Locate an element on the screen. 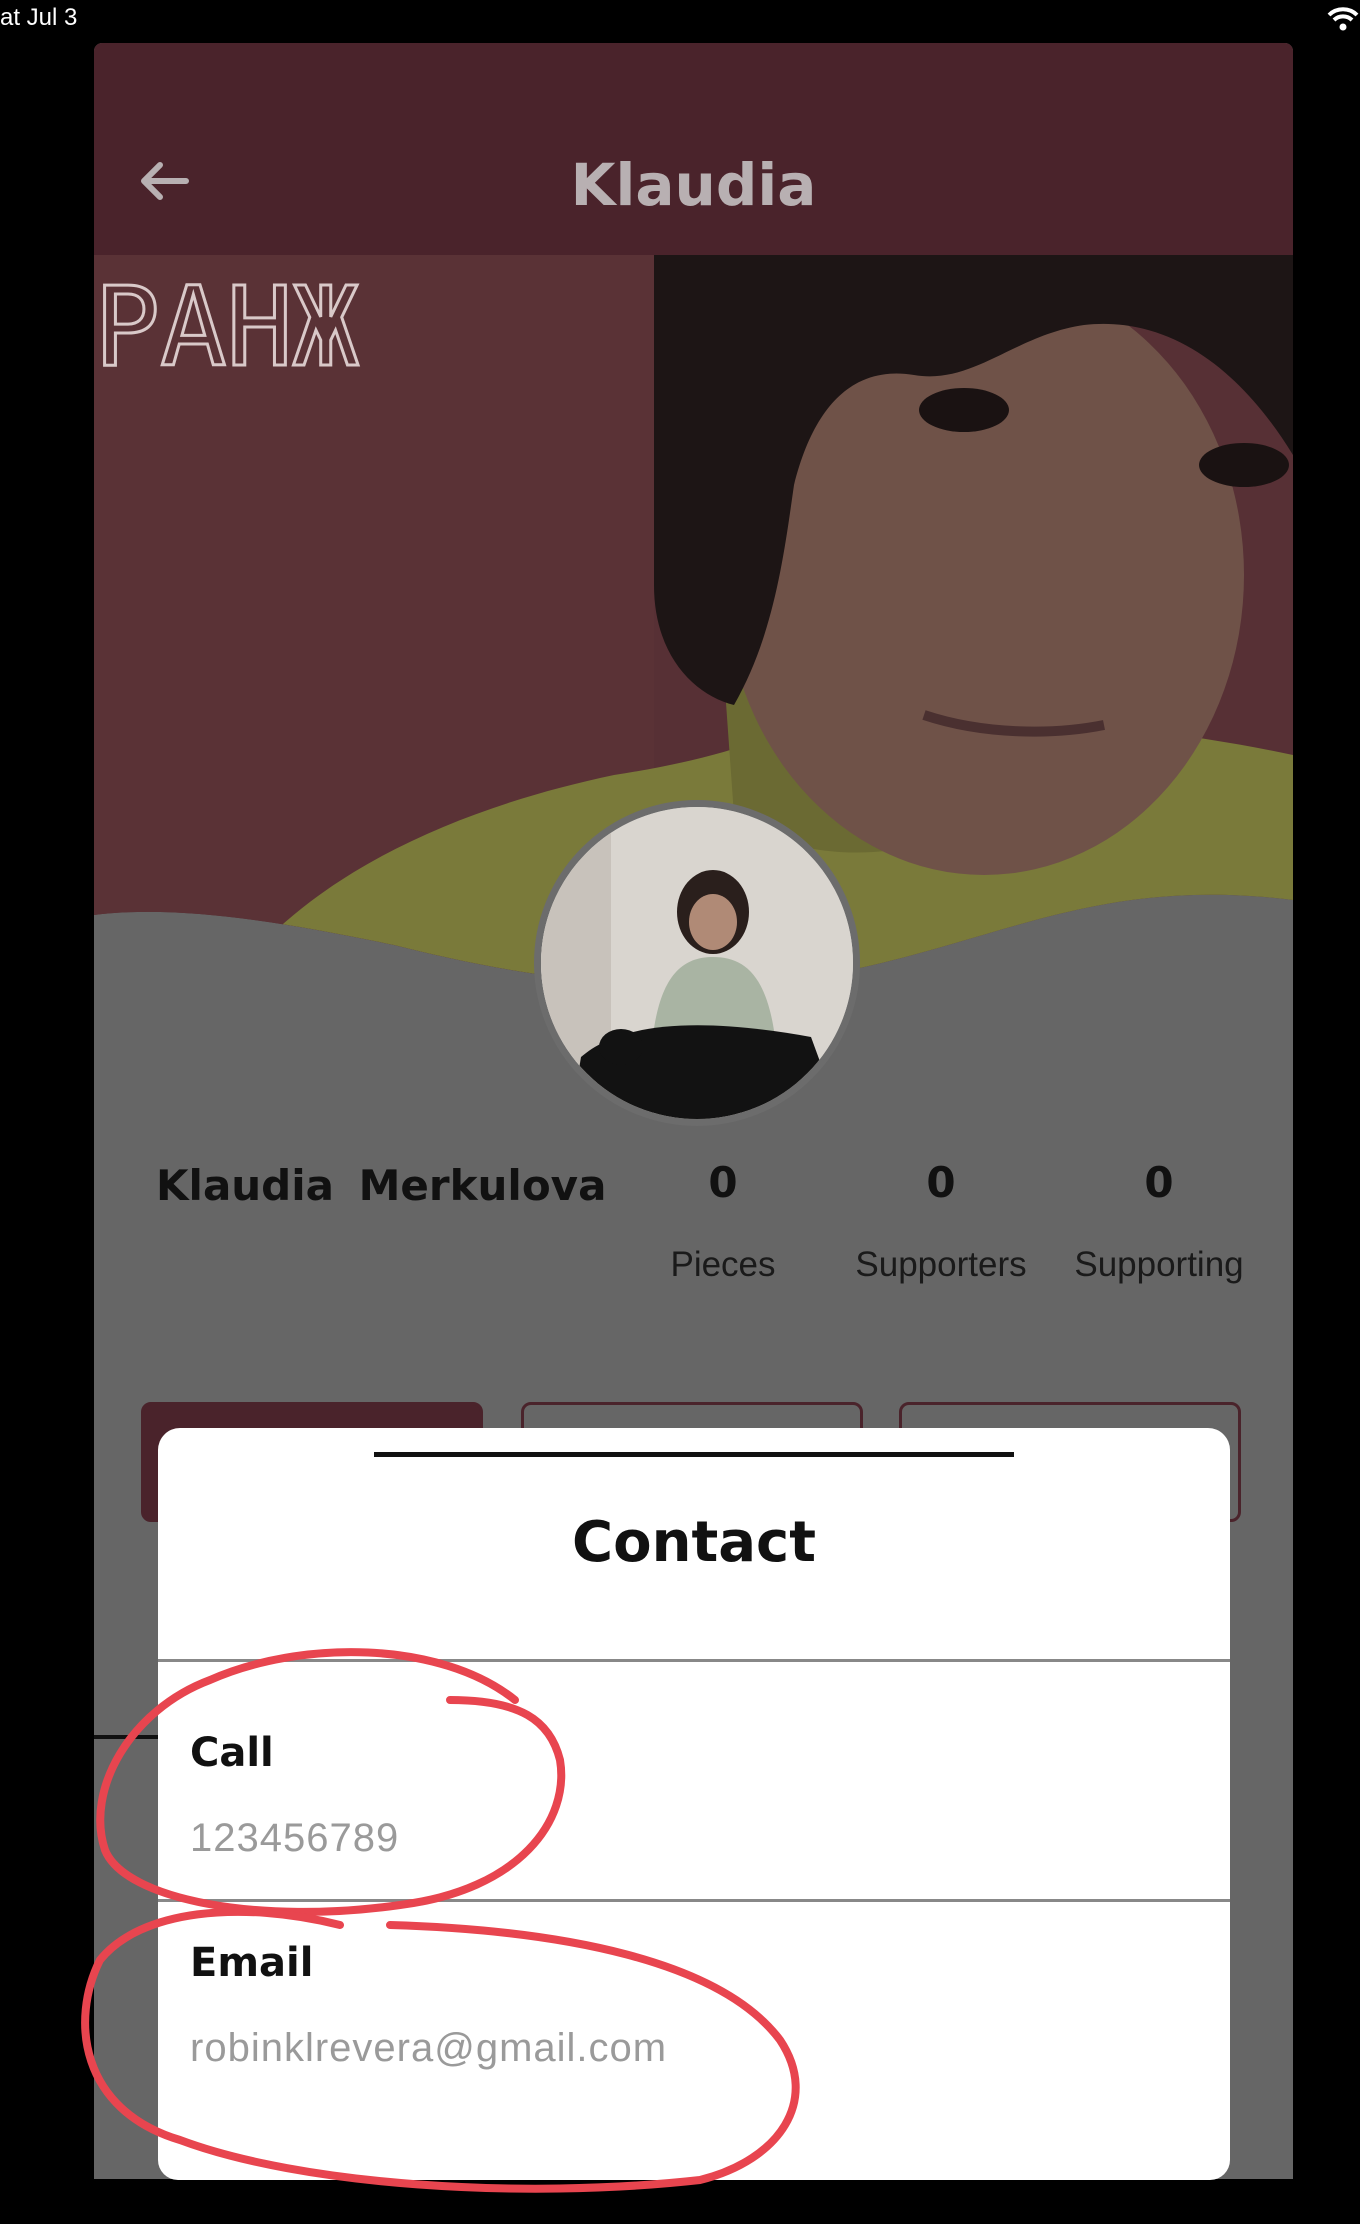 The height and width of the screenshot is (2224, 1360). status-time: at Jul 3 is located at coordinates (39, 17).